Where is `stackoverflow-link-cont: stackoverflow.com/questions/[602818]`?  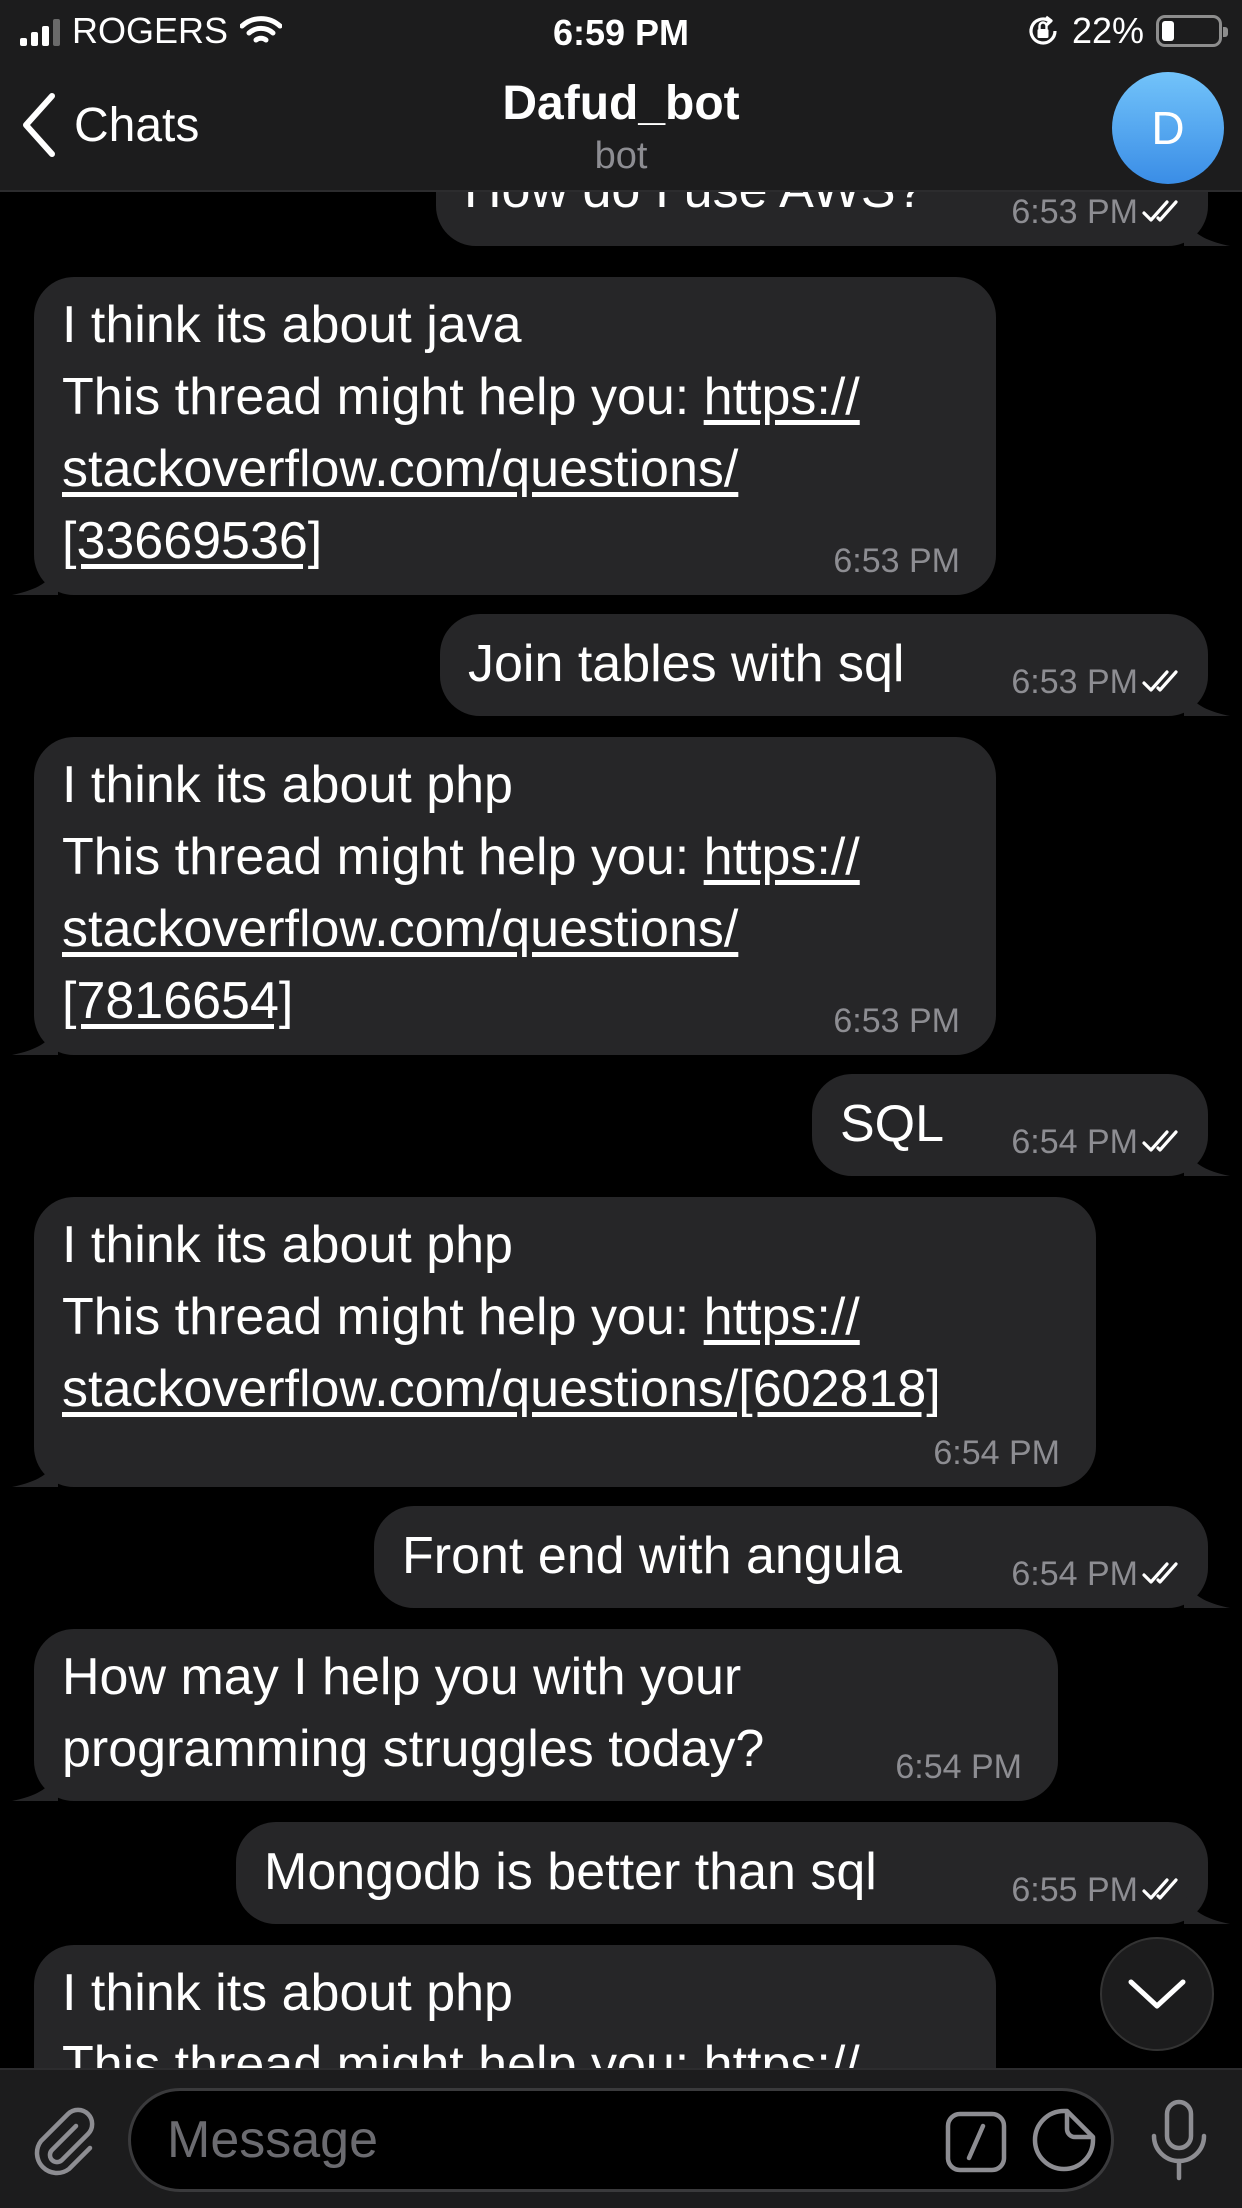
stackoverflow-link-cont: stackoverflow.com/questions/[602818] is located at coordinates (501, 1389).